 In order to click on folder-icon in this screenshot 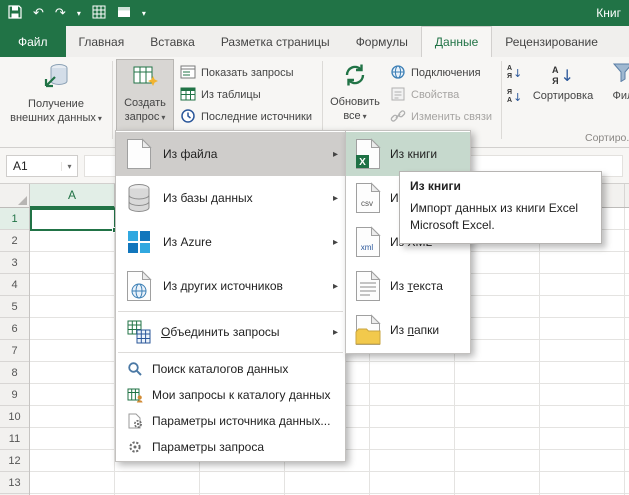, I will do `click(368, 330)`.